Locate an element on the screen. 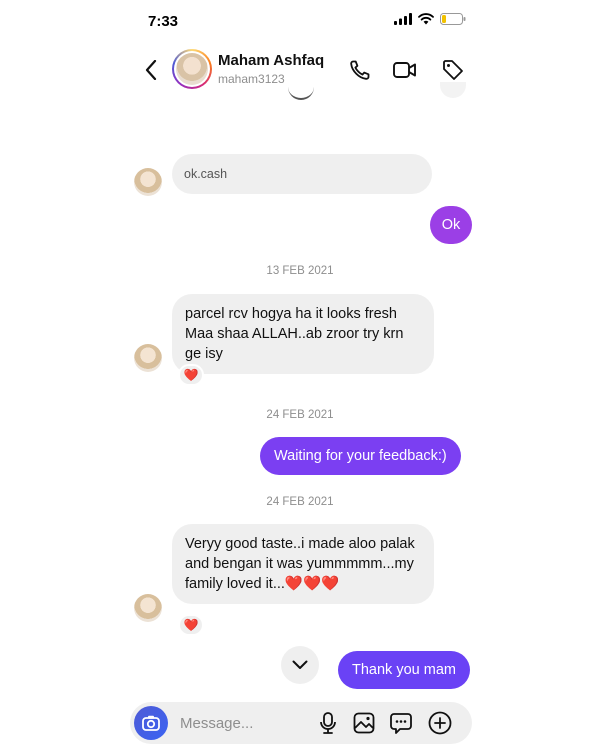 Image resolution: width=600 pixels, height=750 pixels. message-outgoing: Waiting for your feedback:) is located at coordinates (360, 456).